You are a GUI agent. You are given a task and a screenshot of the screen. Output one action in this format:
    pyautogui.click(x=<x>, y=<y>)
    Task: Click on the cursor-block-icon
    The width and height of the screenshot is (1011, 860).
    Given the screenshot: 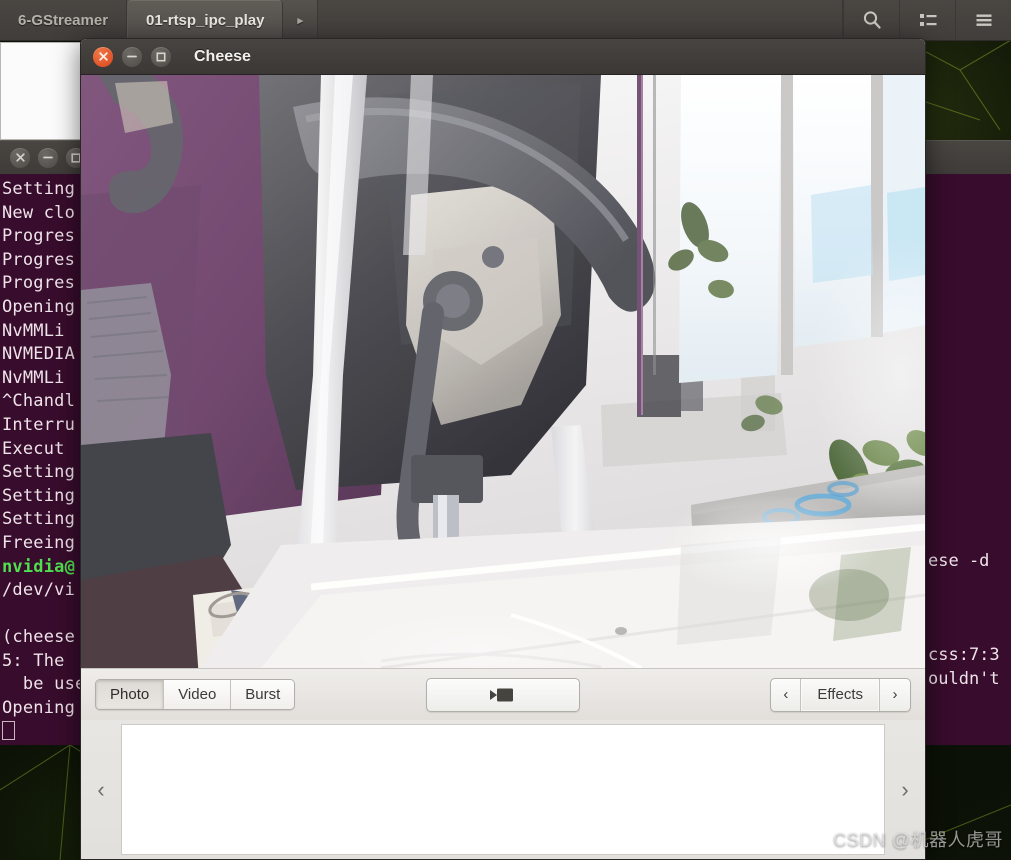 What is the action you would take?
    pyautogui.click(x=8, y=730)
    